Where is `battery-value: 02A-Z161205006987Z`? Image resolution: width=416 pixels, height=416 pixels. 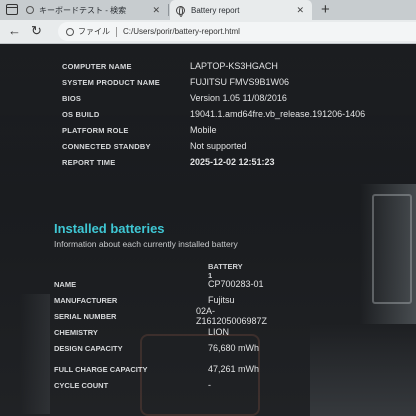
battery-value: 02A-Z161205006987Z is located at coordinates (232, 316).